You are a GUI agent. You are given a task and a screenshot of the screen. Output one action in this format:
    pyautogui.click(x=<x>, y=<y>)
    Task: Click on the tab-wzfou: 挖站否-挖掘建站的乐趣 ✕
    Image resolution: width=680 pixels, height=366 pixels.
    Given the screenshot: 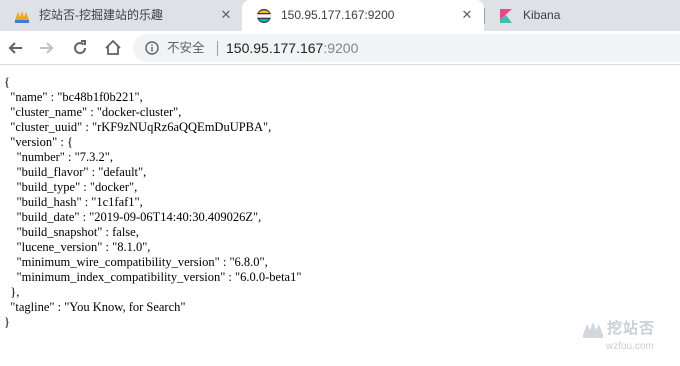 What is the action you would take?
    pyautogui.click(x=121, y=15)
    